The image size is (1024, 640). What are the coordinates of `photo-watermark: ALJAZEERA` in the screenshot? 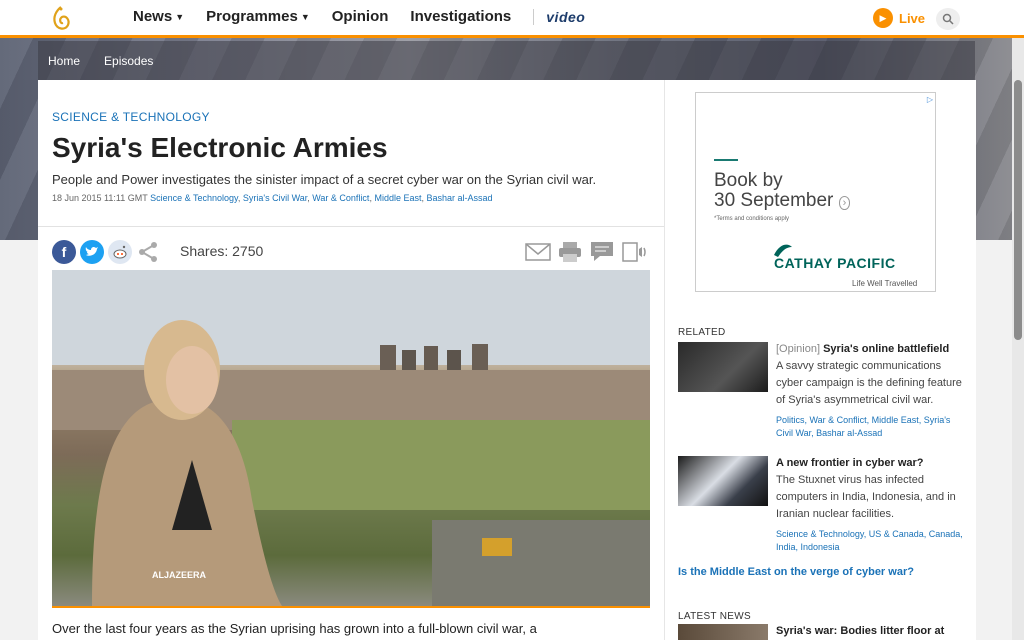 It's located at (179, 575).